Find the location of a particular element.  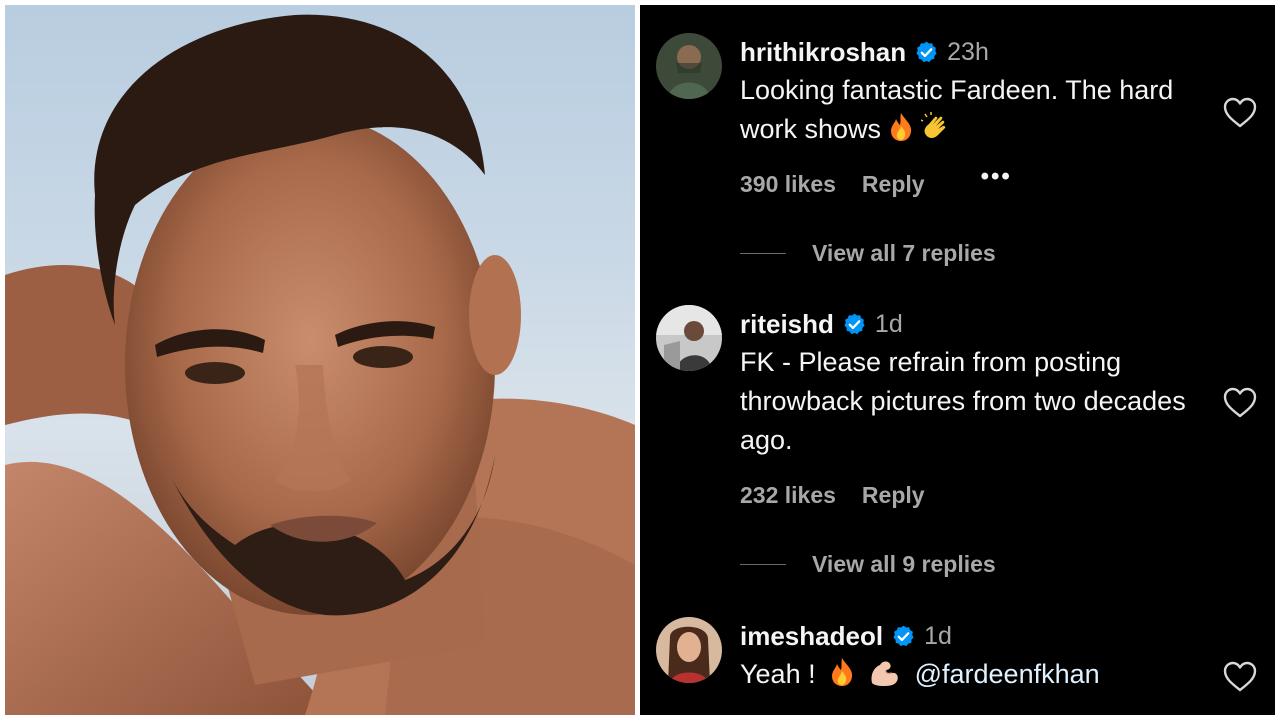

comment-body: imeshadeol 1d Yeah ! @fardeenfkhan is located at coordinates (975, 656).